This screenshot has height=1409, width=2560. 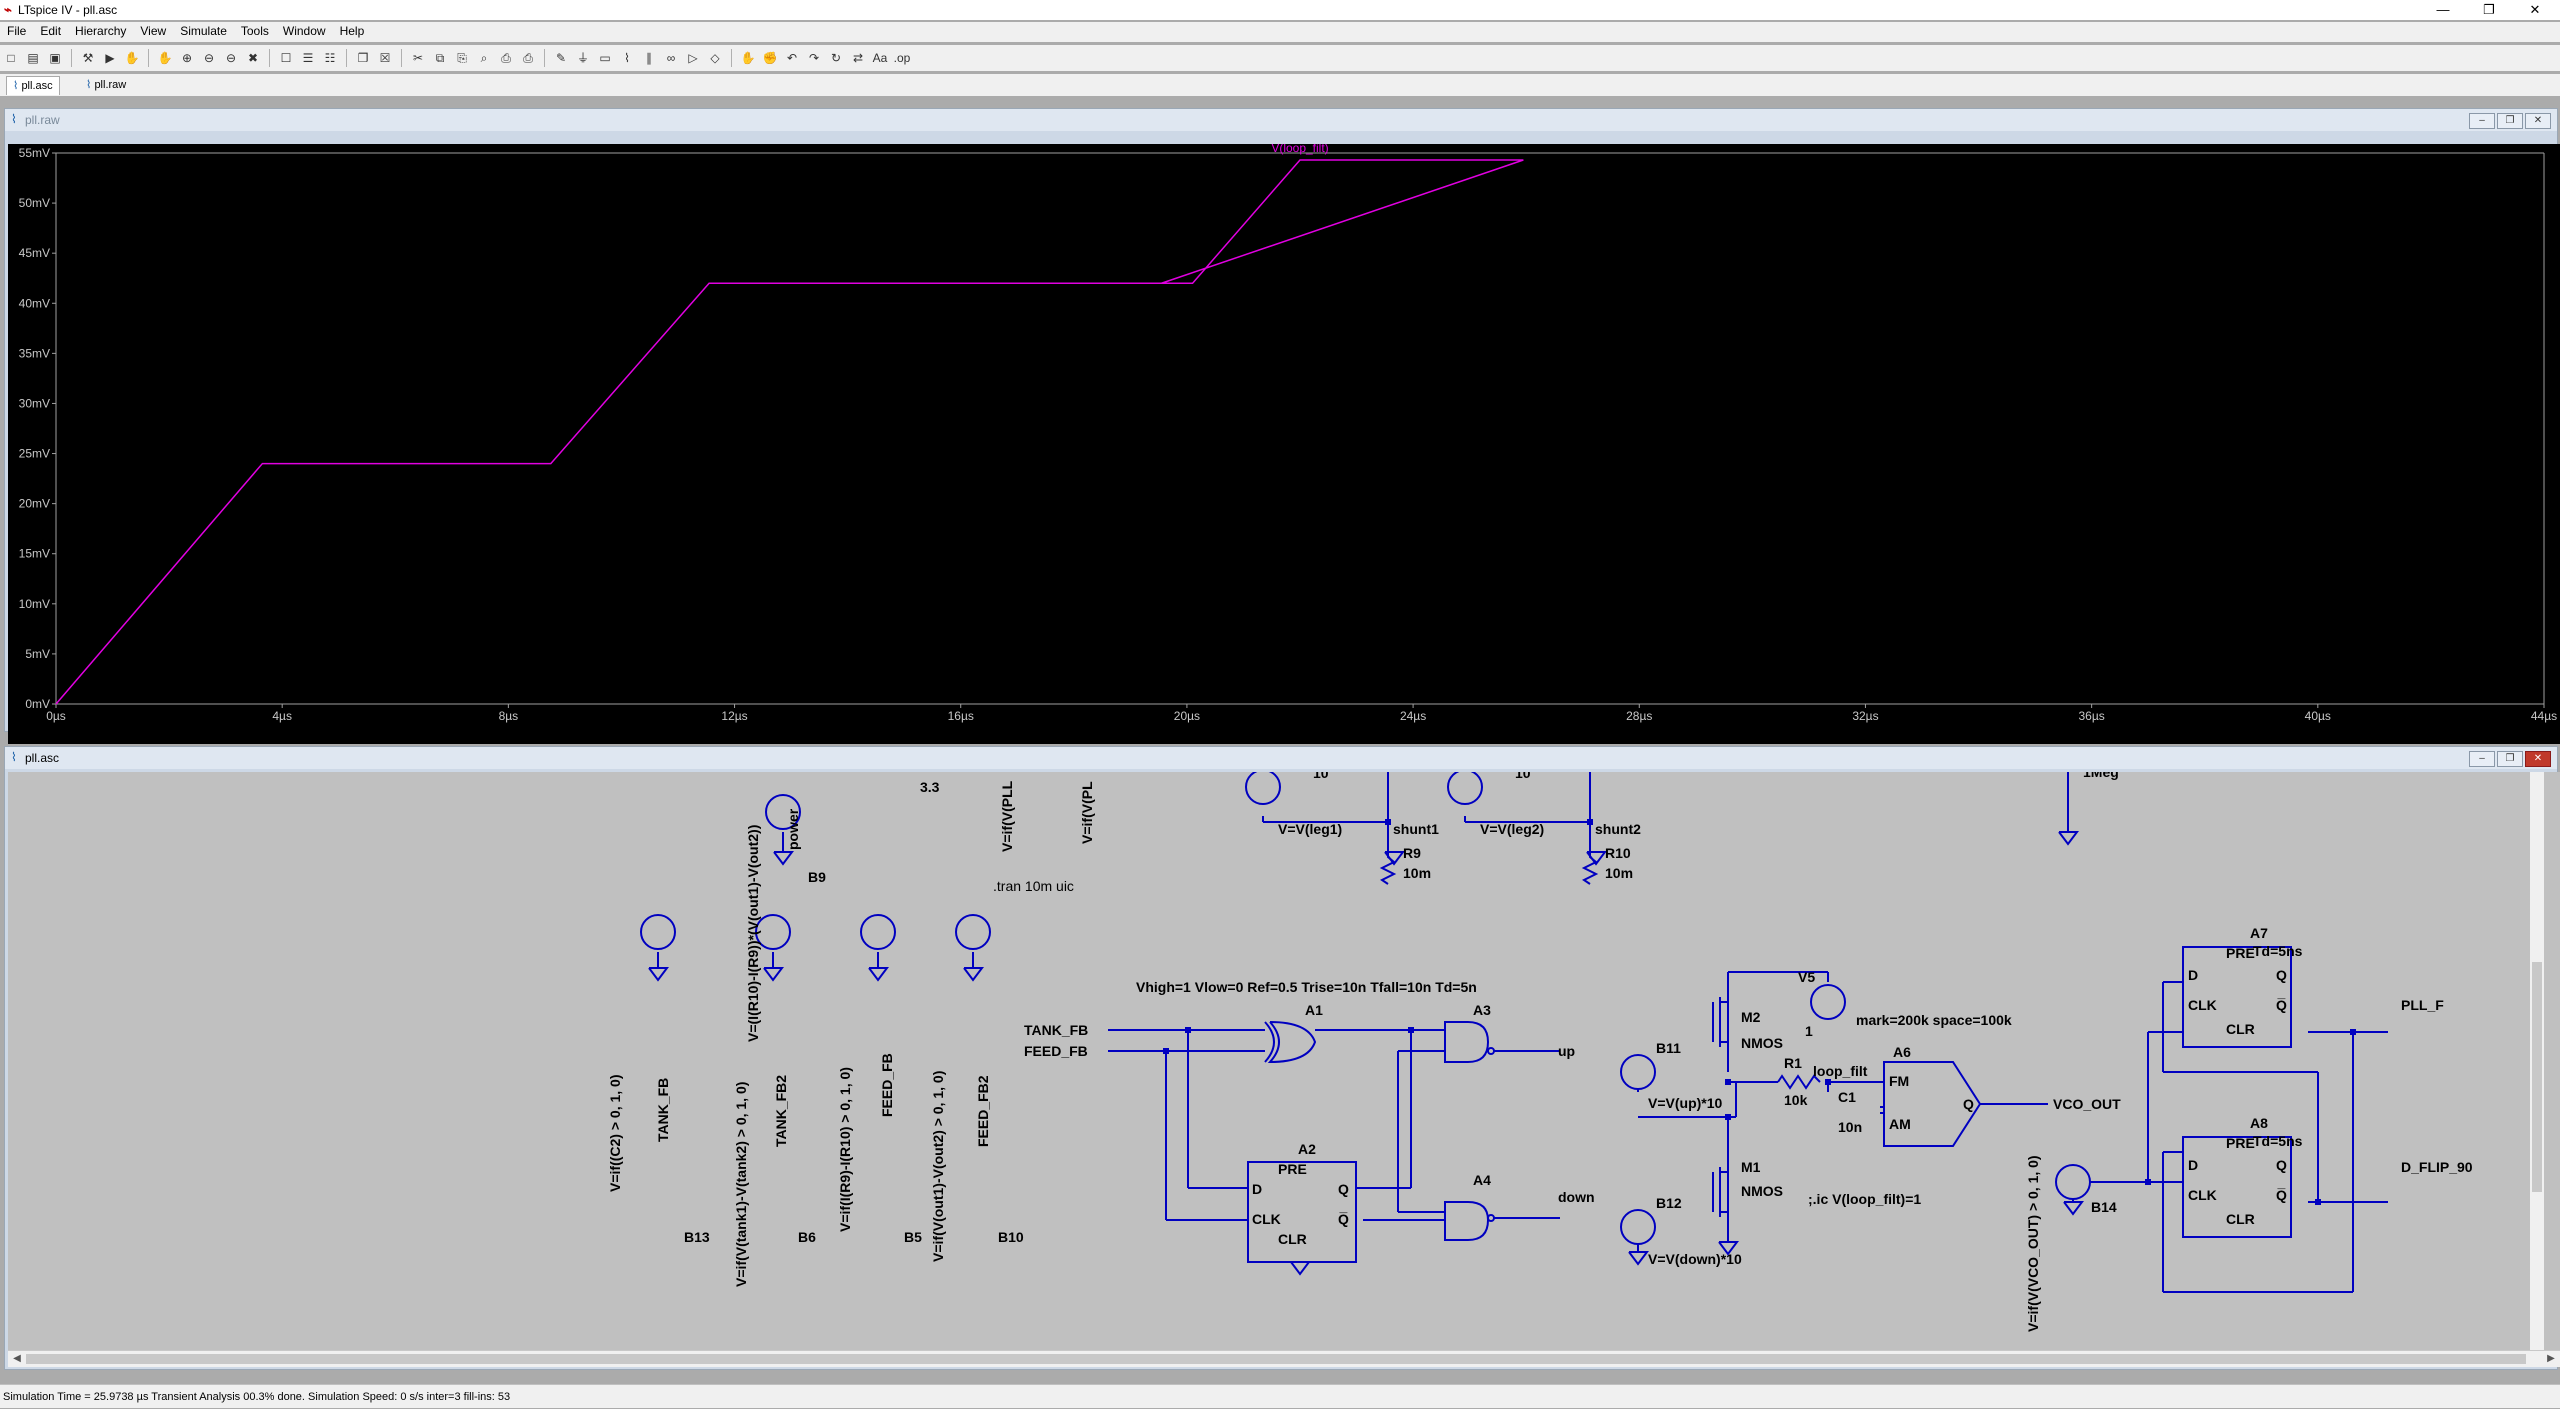 What do you see at coordinates (153, 30) in the screenshot?
I see `menu-view: View` at bounding box center [153, 30].